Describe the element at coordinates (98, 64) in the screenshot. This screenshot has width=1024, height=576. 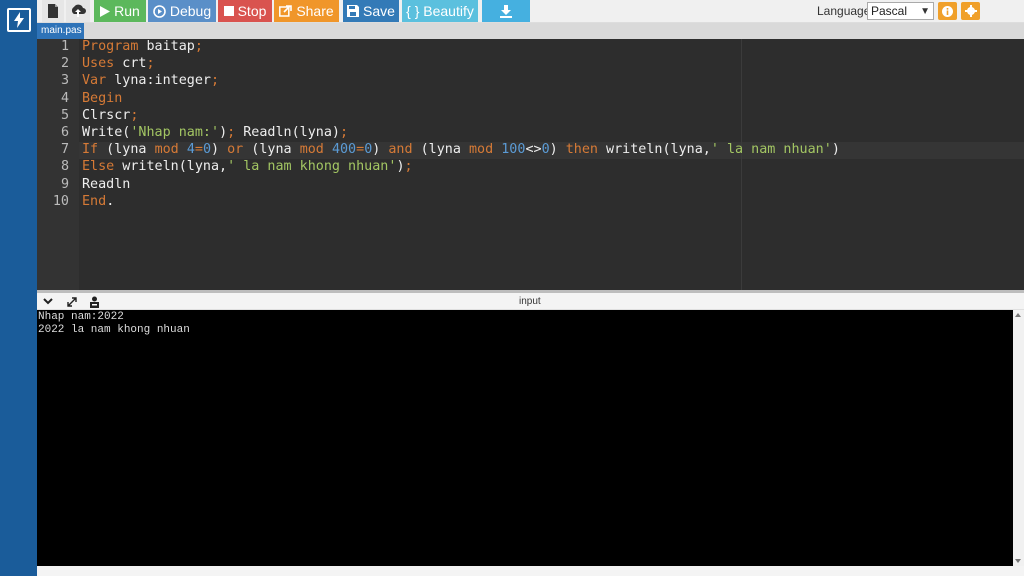
I see `code-token: Uses` at that location.